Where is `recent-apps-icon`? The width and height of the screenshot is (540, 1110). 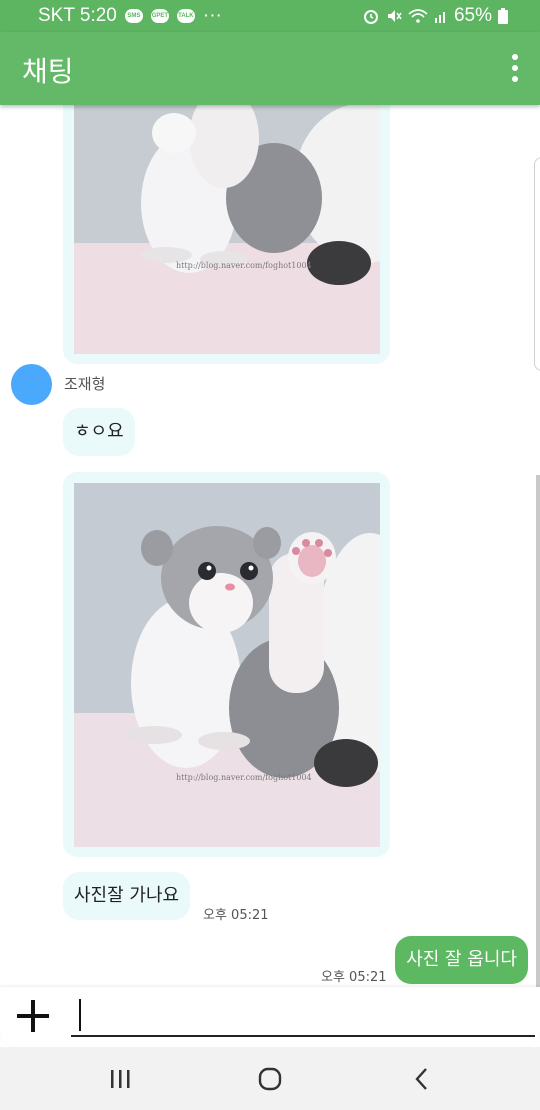 recent-apps-icon is located at coordinates (120, 1079).